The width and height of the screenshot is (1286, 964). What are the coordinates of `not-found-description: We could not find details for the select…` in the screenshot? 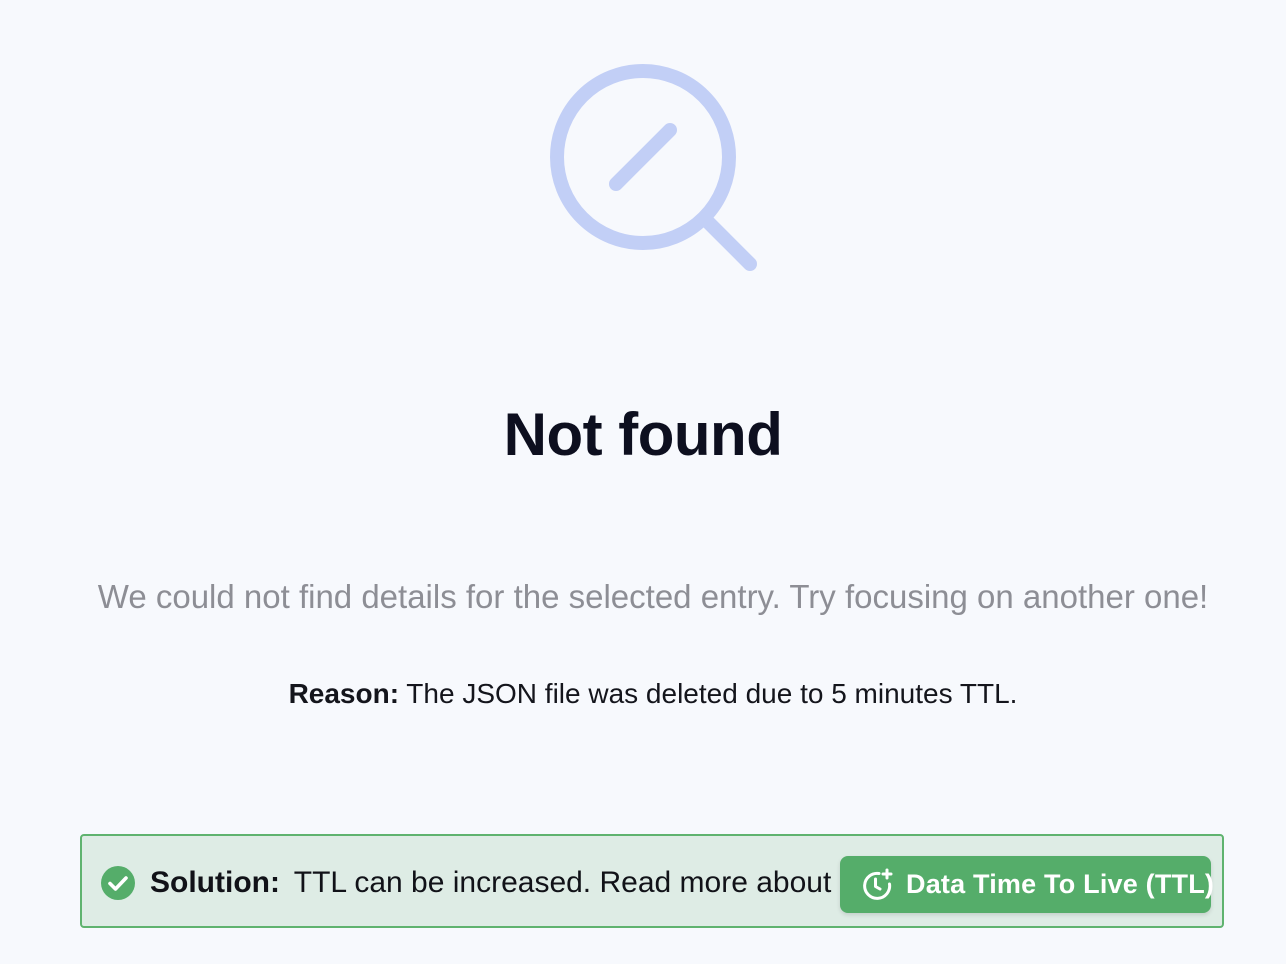 It's located at (653, 596).